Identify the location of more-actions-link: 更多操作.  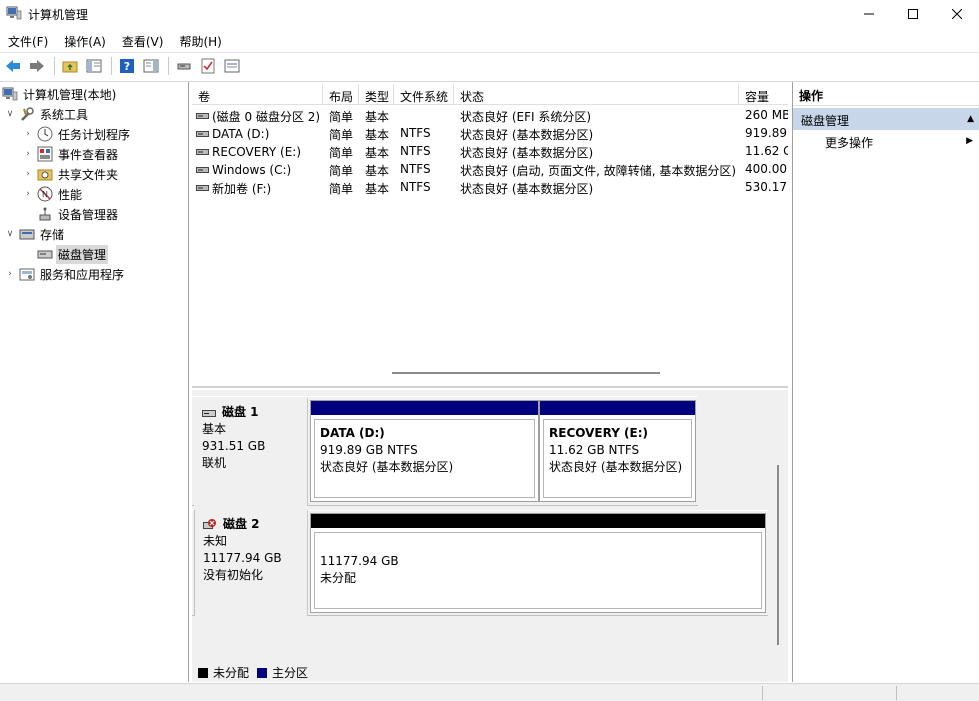
(849, 142).